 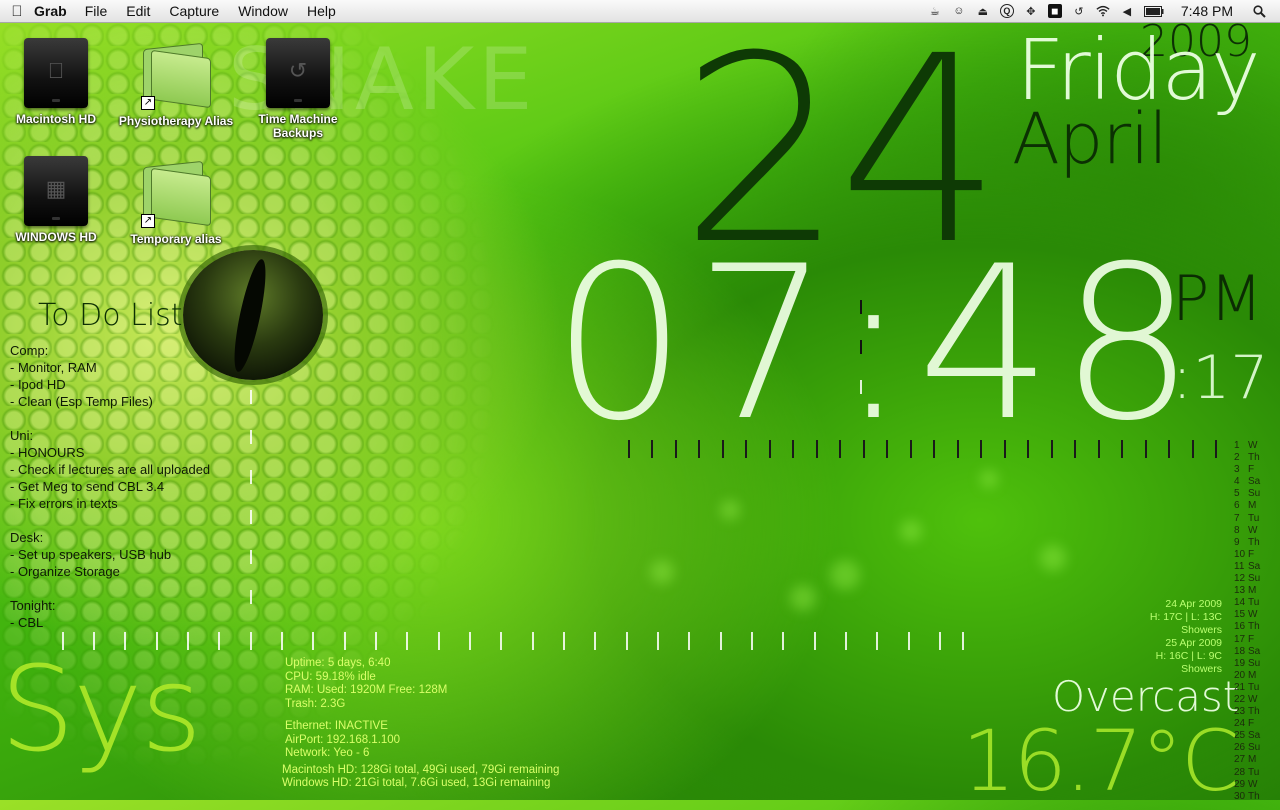 What do you see at coordinates (1254, 796) in the screenshot?
I see `calendar-weekday: Th` at bounding box center [1254, 796].